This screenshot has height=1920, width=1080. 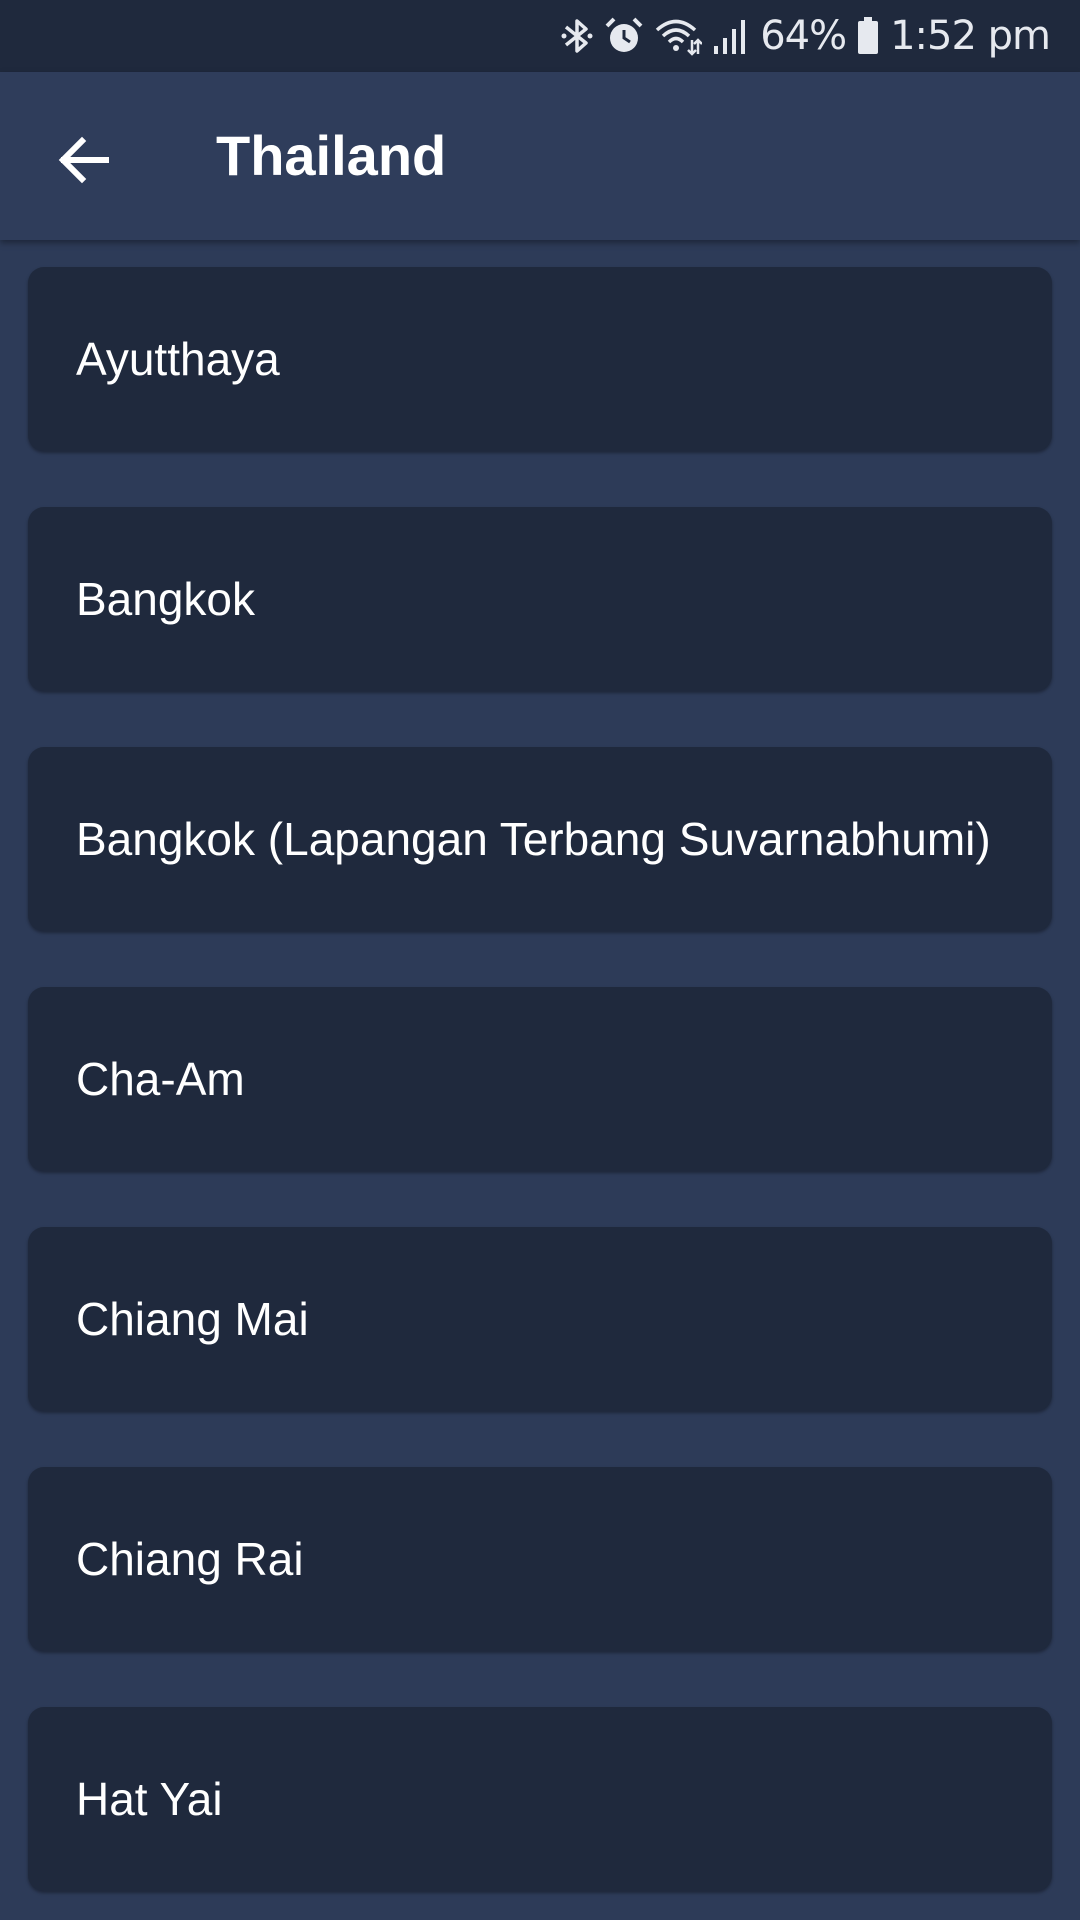 What do you see at coordinates (533, 839) in the screenshot?
I see `list-item-label: Bangkok (Lapangan Terbang Suvarnabhumi)` at bounding box center [533, 839].